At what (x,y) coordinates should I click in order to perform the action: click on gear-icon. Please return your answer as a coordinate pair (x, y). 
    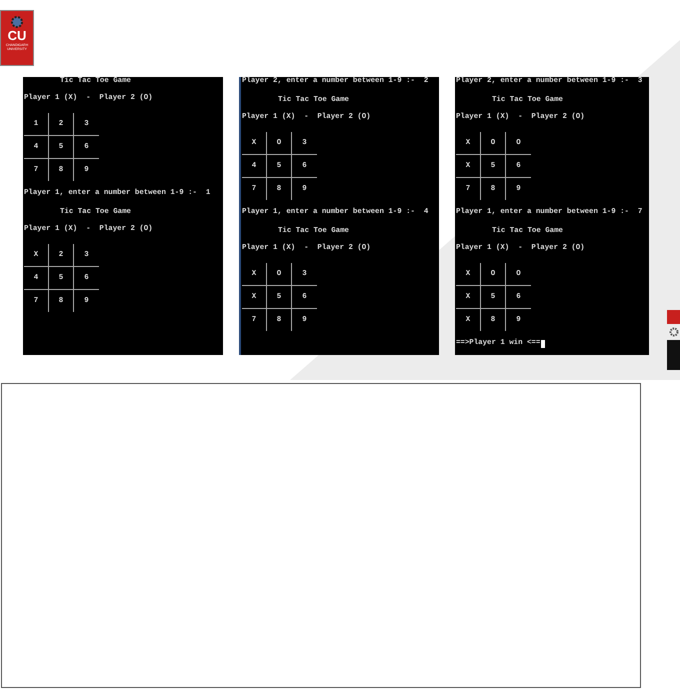
    Looking at the image, I should click on (673, 332).